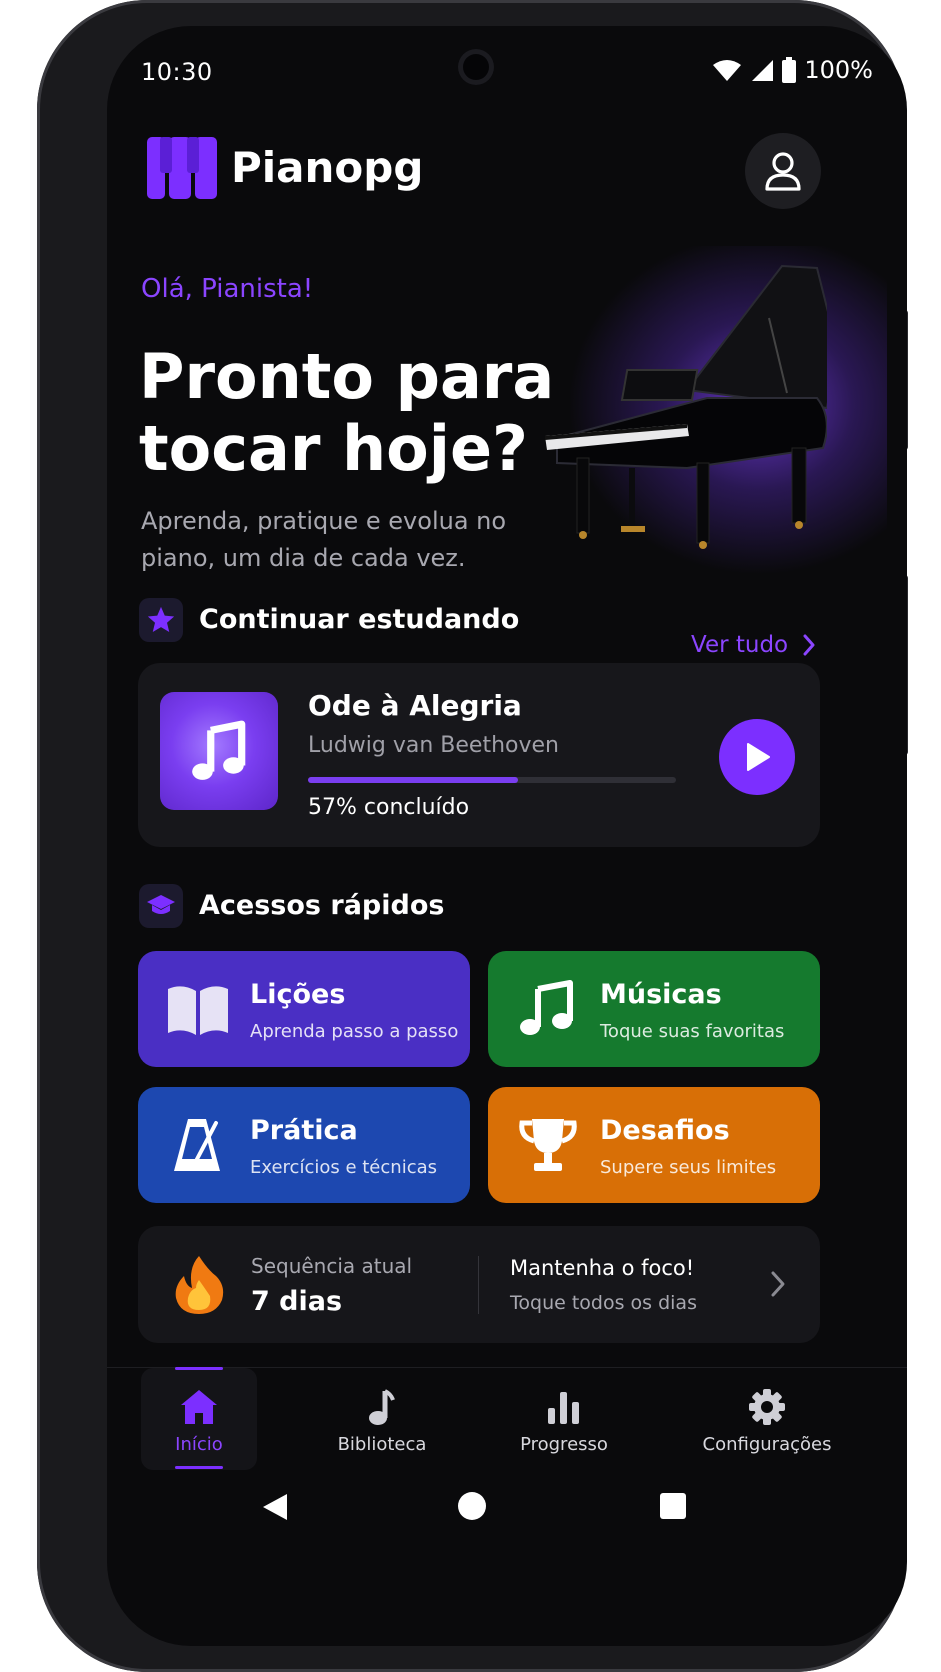 Image resolution: width=941 pixels, height=1672 pixels. Describe the element at coordinates (199, 1368) in the screenshot. I see `nav-active-top-indicator` at that location.